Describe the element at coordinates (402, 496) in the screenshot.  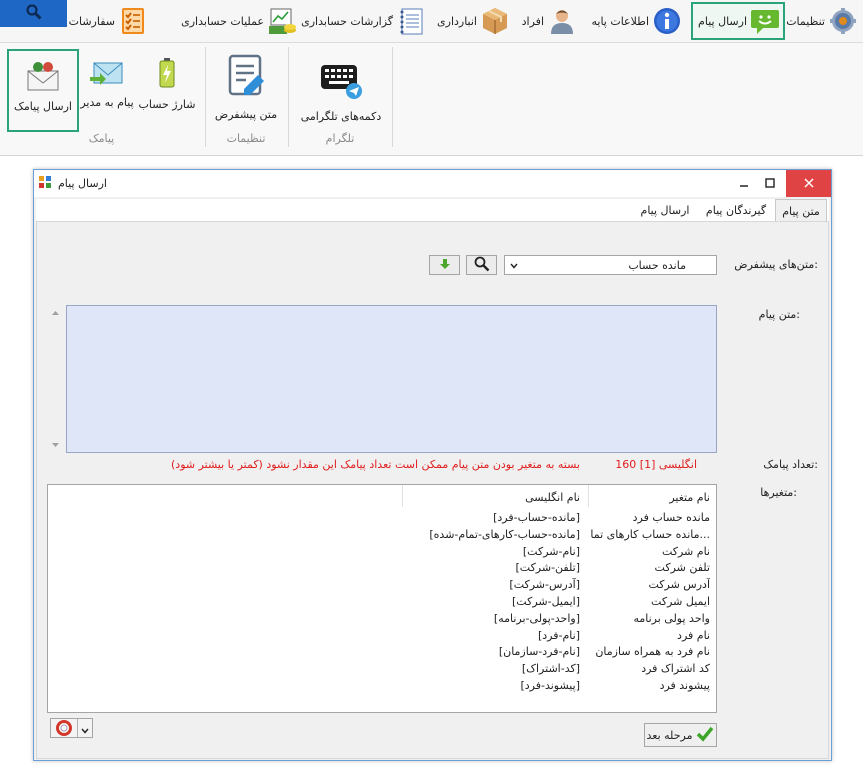
I see `header-divider` at that location.